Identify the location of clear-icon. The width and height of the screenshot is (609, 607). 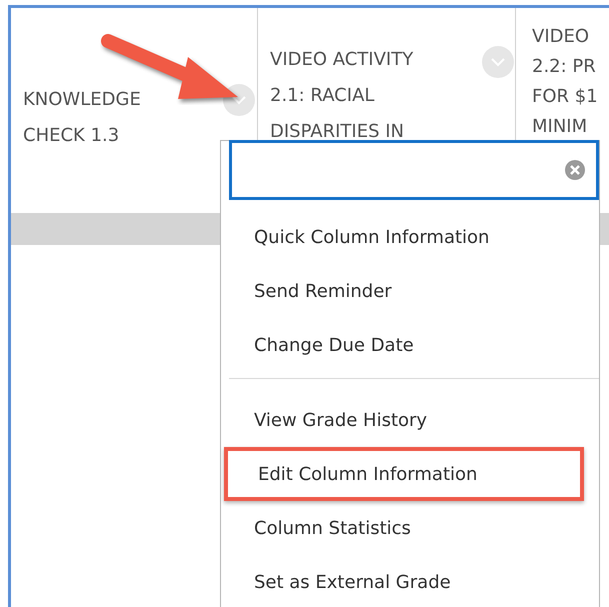
(575, 170).